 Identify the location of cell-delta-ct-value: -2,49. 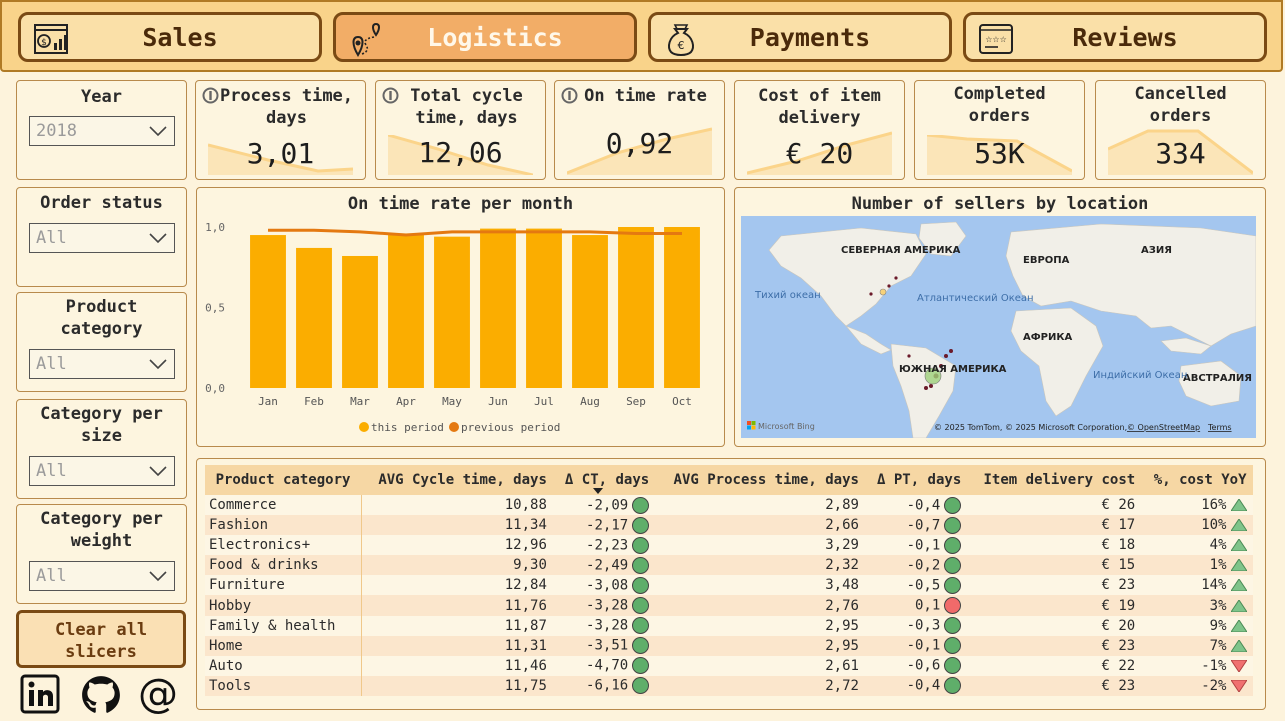
(607, 565).